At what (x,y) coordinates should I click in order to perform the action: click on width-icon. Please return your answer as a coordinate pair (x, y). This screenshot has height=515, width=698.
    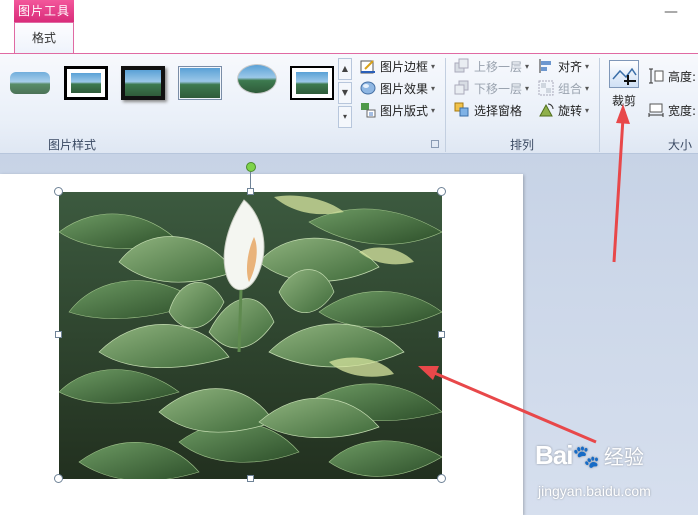
    Looking at the image, I should click on (656, 110).